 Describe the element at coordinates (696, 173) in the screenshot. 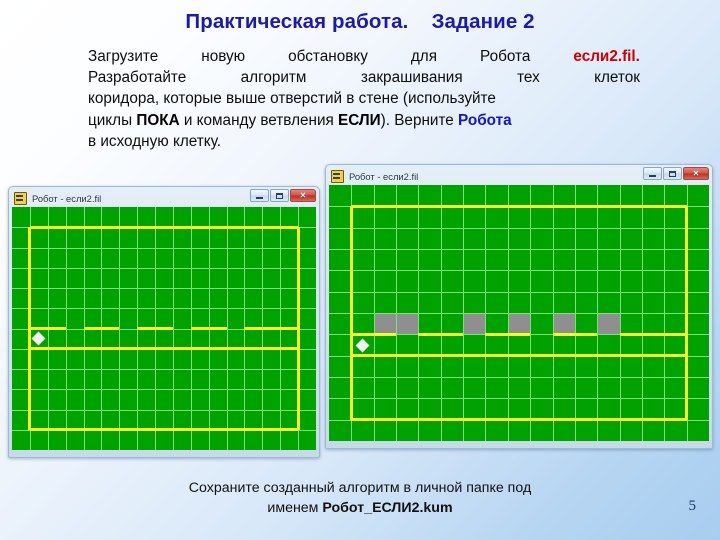

I see `close-button-right: ✕` at that location.